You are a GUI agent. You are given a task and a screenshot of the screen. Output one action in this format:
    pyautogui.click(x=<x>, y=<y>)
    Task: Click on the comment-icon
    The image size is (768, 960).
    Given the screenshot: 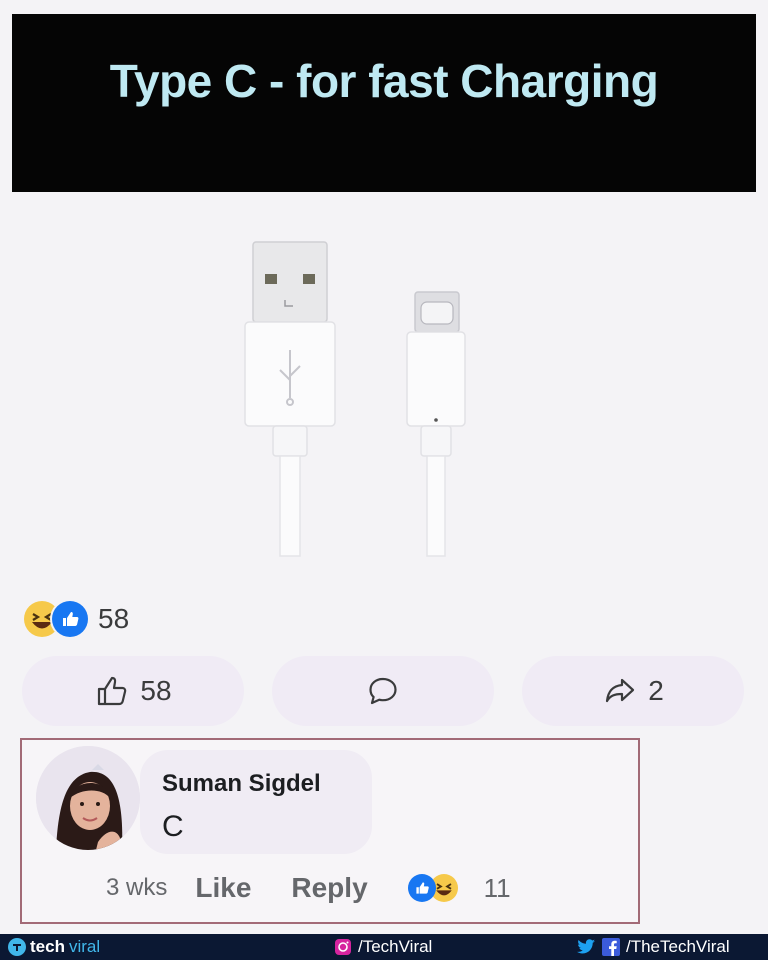 What is the action you would take?
    pyautogui.click(x=383, y=691)
    